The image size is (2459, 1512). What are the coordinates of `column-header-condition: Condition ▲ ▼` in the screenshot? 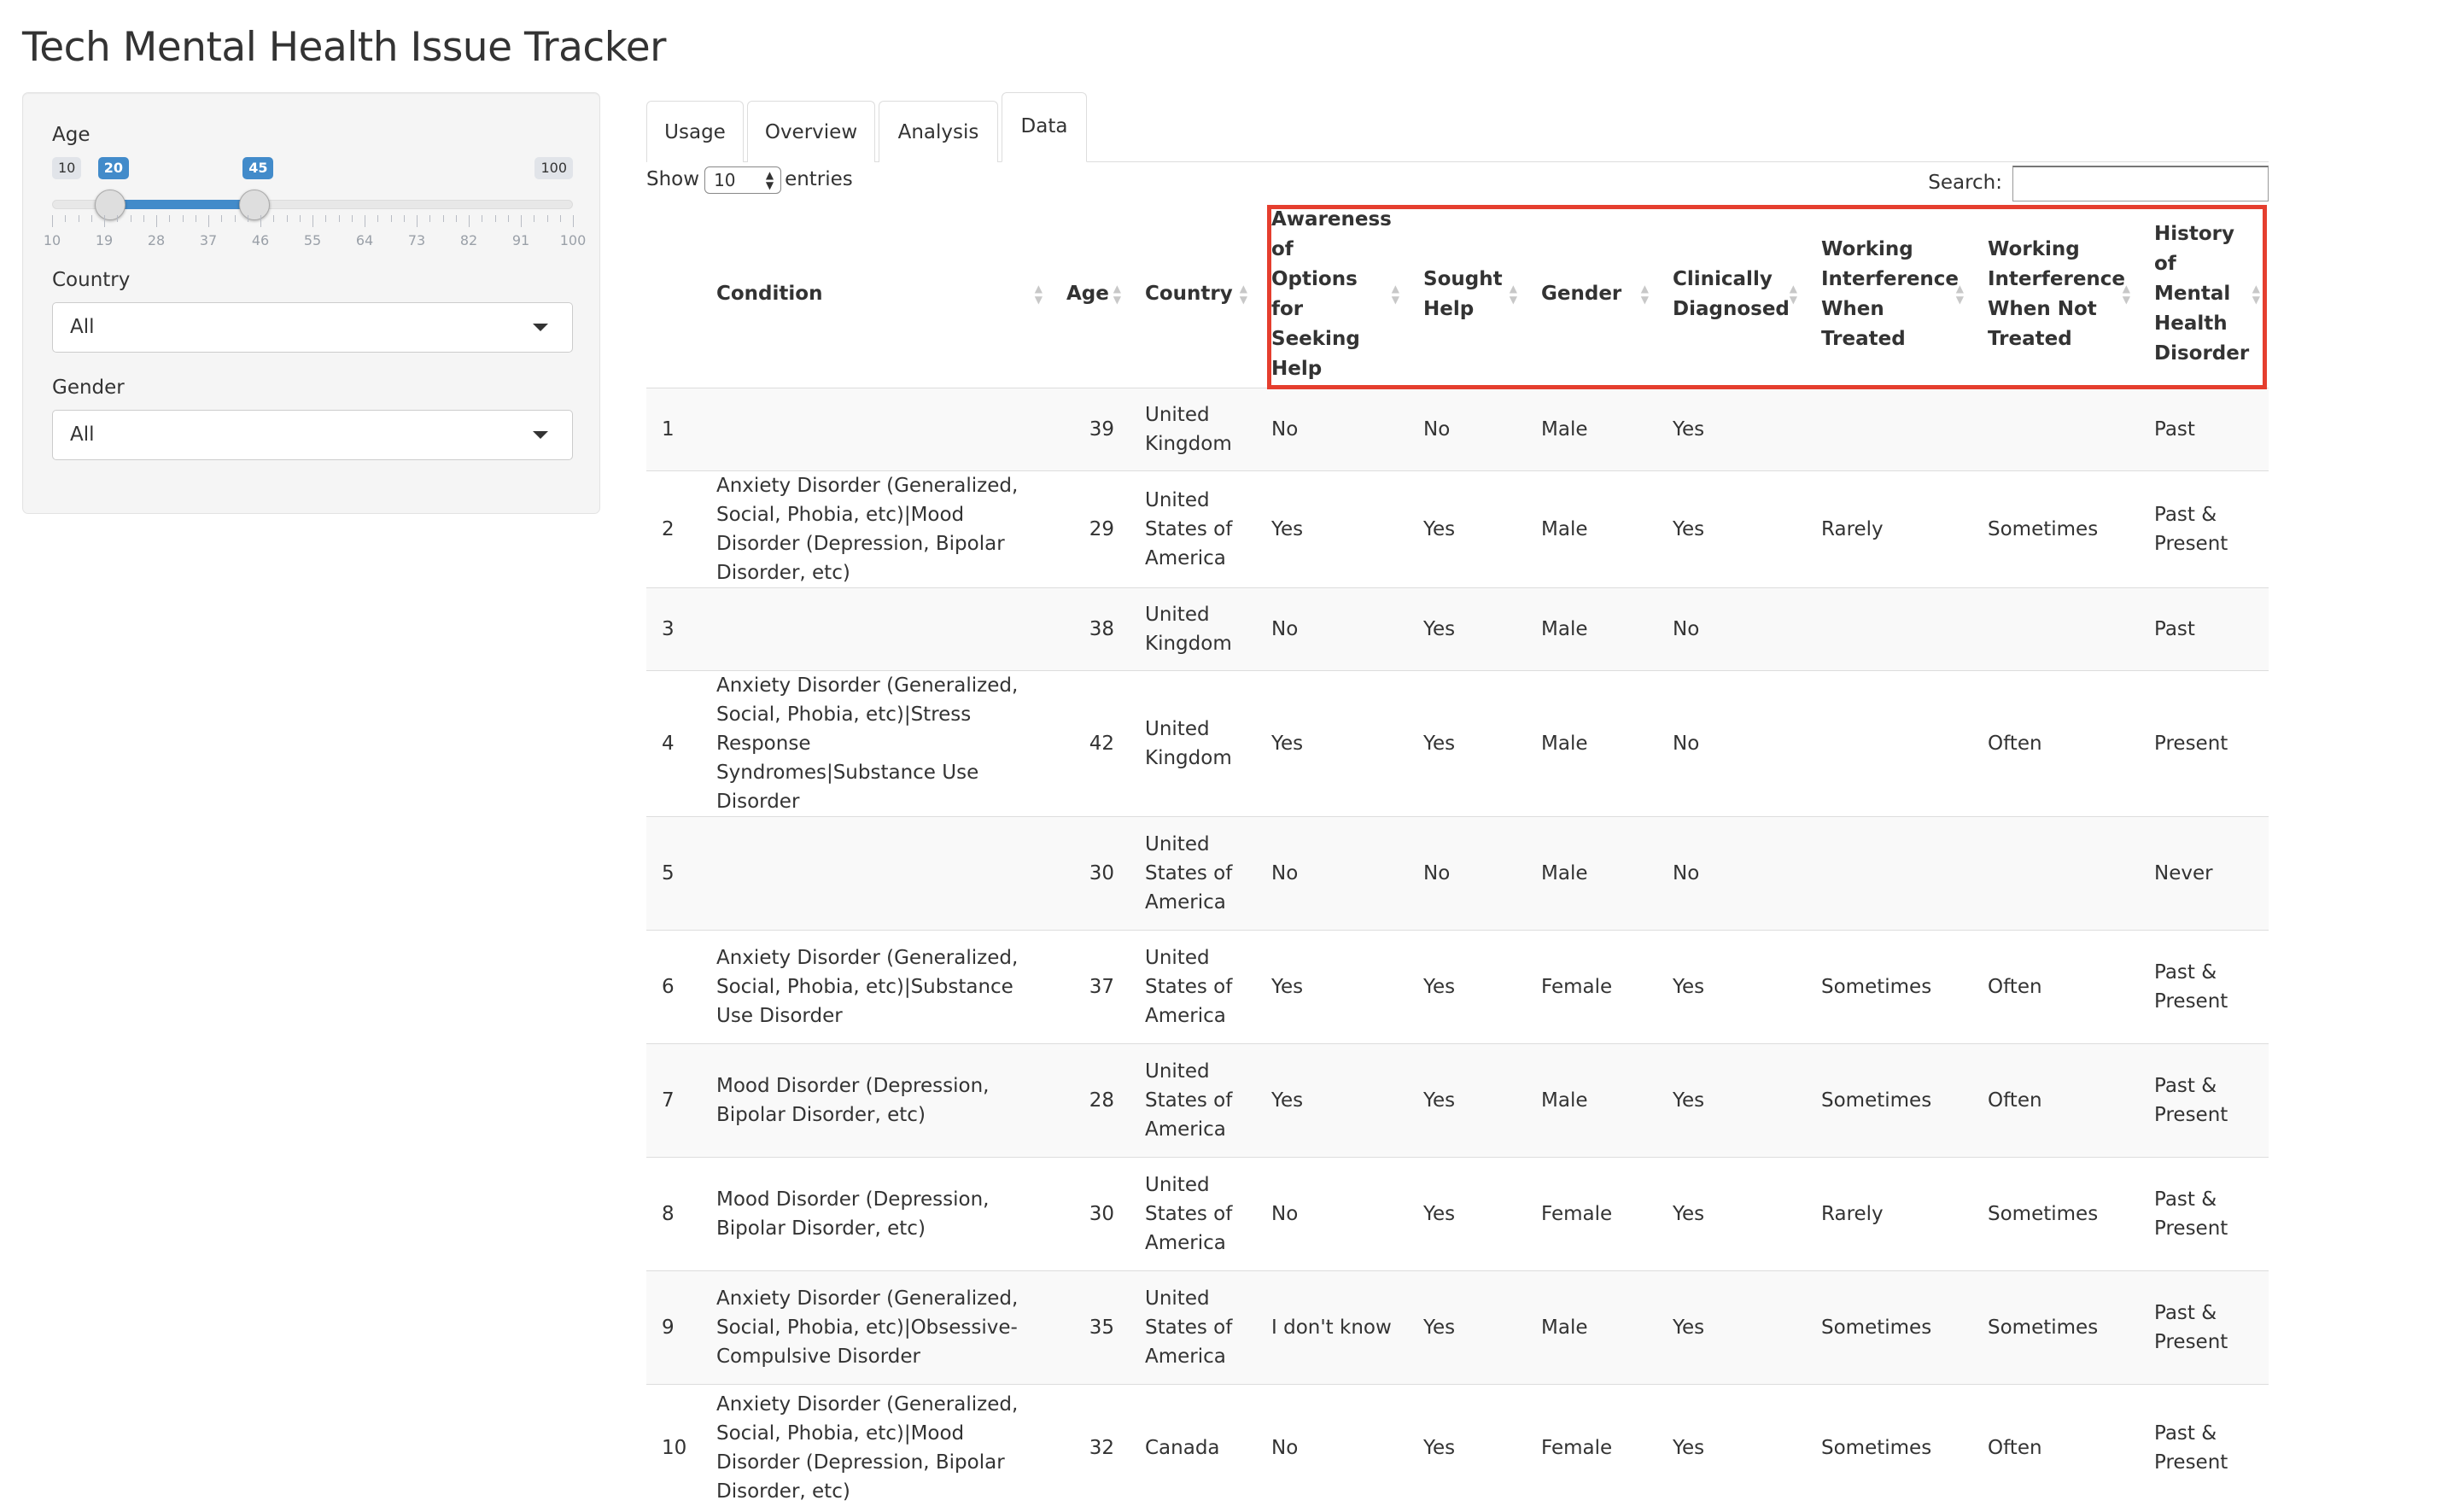 It's located at (876, 294).